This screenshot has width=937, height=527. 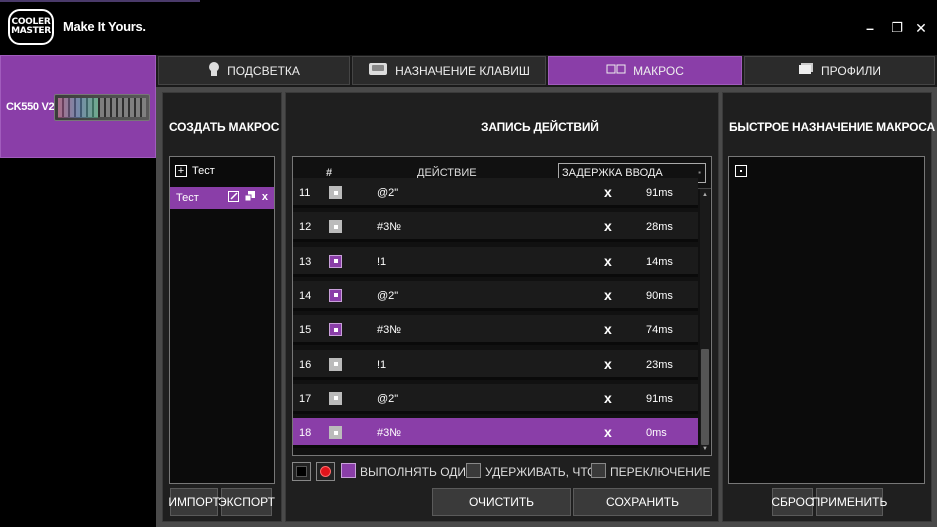 I want to click on edit-icon, so click(x=233, y=198).